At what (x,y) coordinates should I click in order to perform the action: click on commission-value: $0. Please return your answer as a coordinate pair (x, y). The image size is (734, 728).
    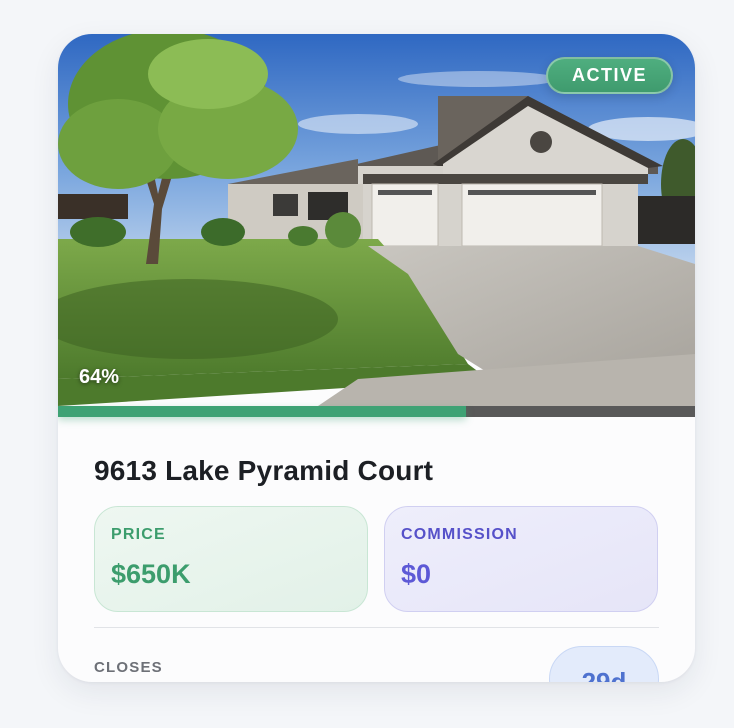
    Looking at the image, I should click on (416, 574).